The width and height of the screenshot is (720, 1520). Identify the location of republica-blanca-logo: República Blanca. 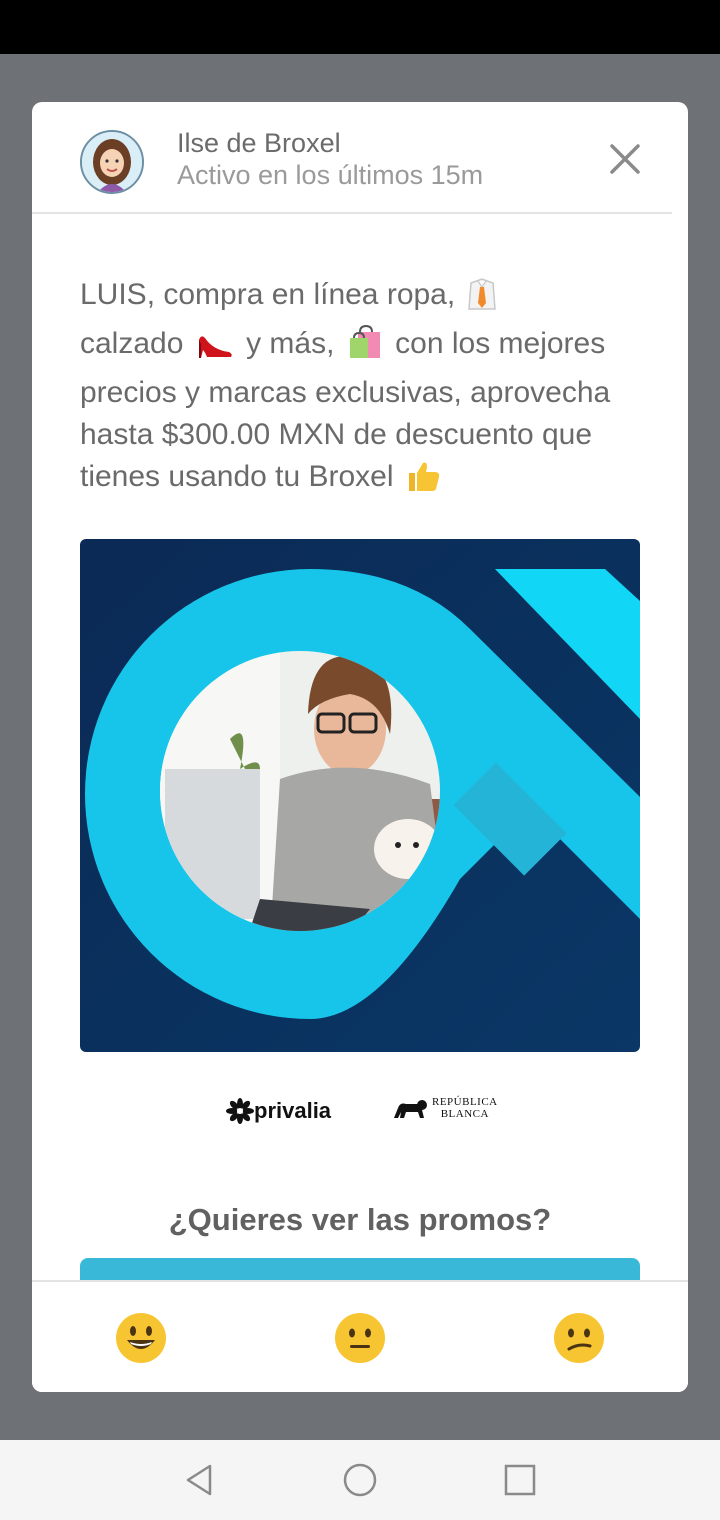
(445, 1108).